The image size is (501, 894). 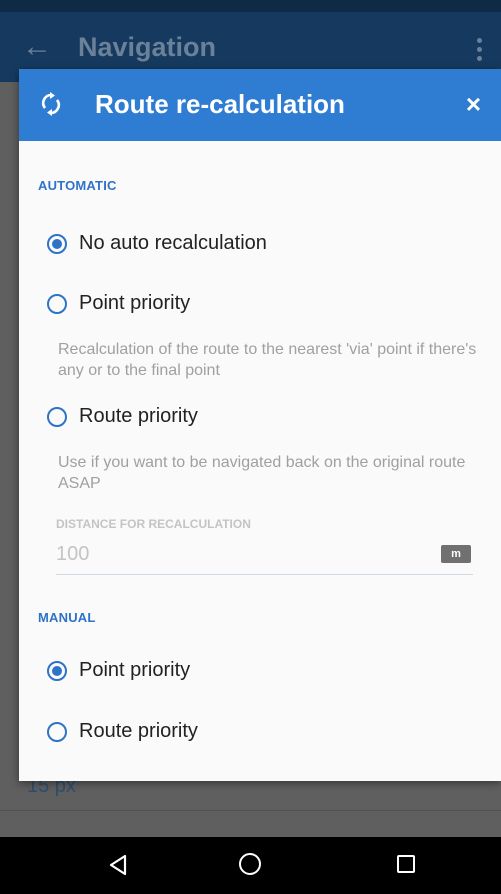 What do you see at coordinates (264, 574) in the screenshot?
I see `distance-input-underline` at bounding box center [264, 574].